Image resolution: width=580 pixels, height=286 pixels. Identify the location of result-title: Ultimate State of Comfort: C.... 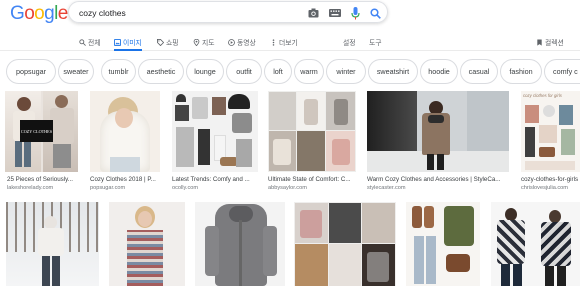
(312, 180).